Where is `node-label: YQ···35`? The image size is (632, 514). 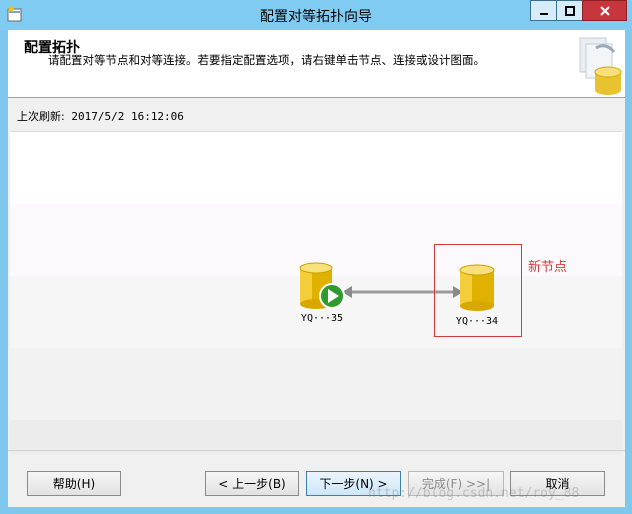 node-label: YQ···35 is located at coordinates (322, 318).